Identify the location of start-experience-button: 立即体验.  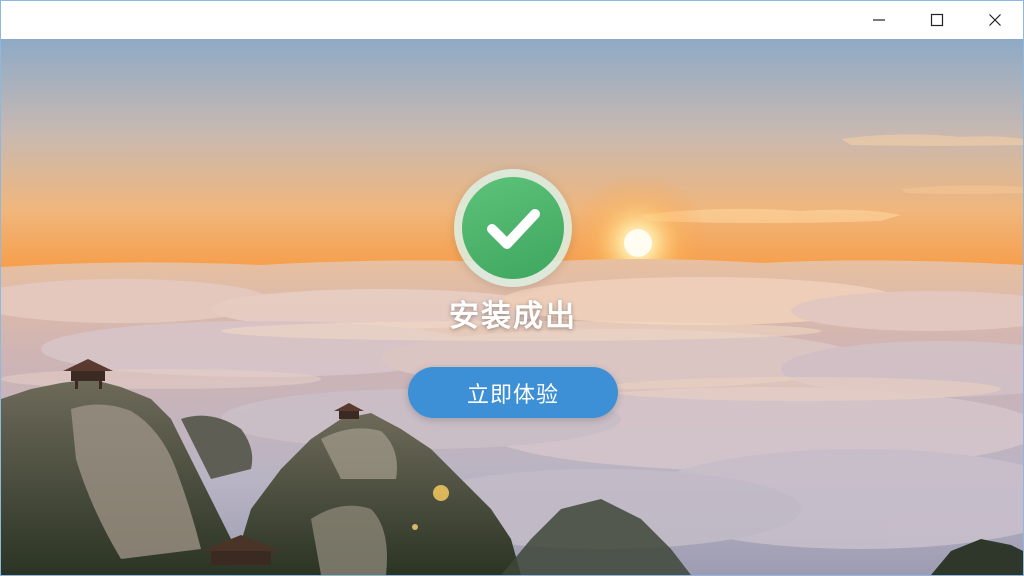
(513, 392).